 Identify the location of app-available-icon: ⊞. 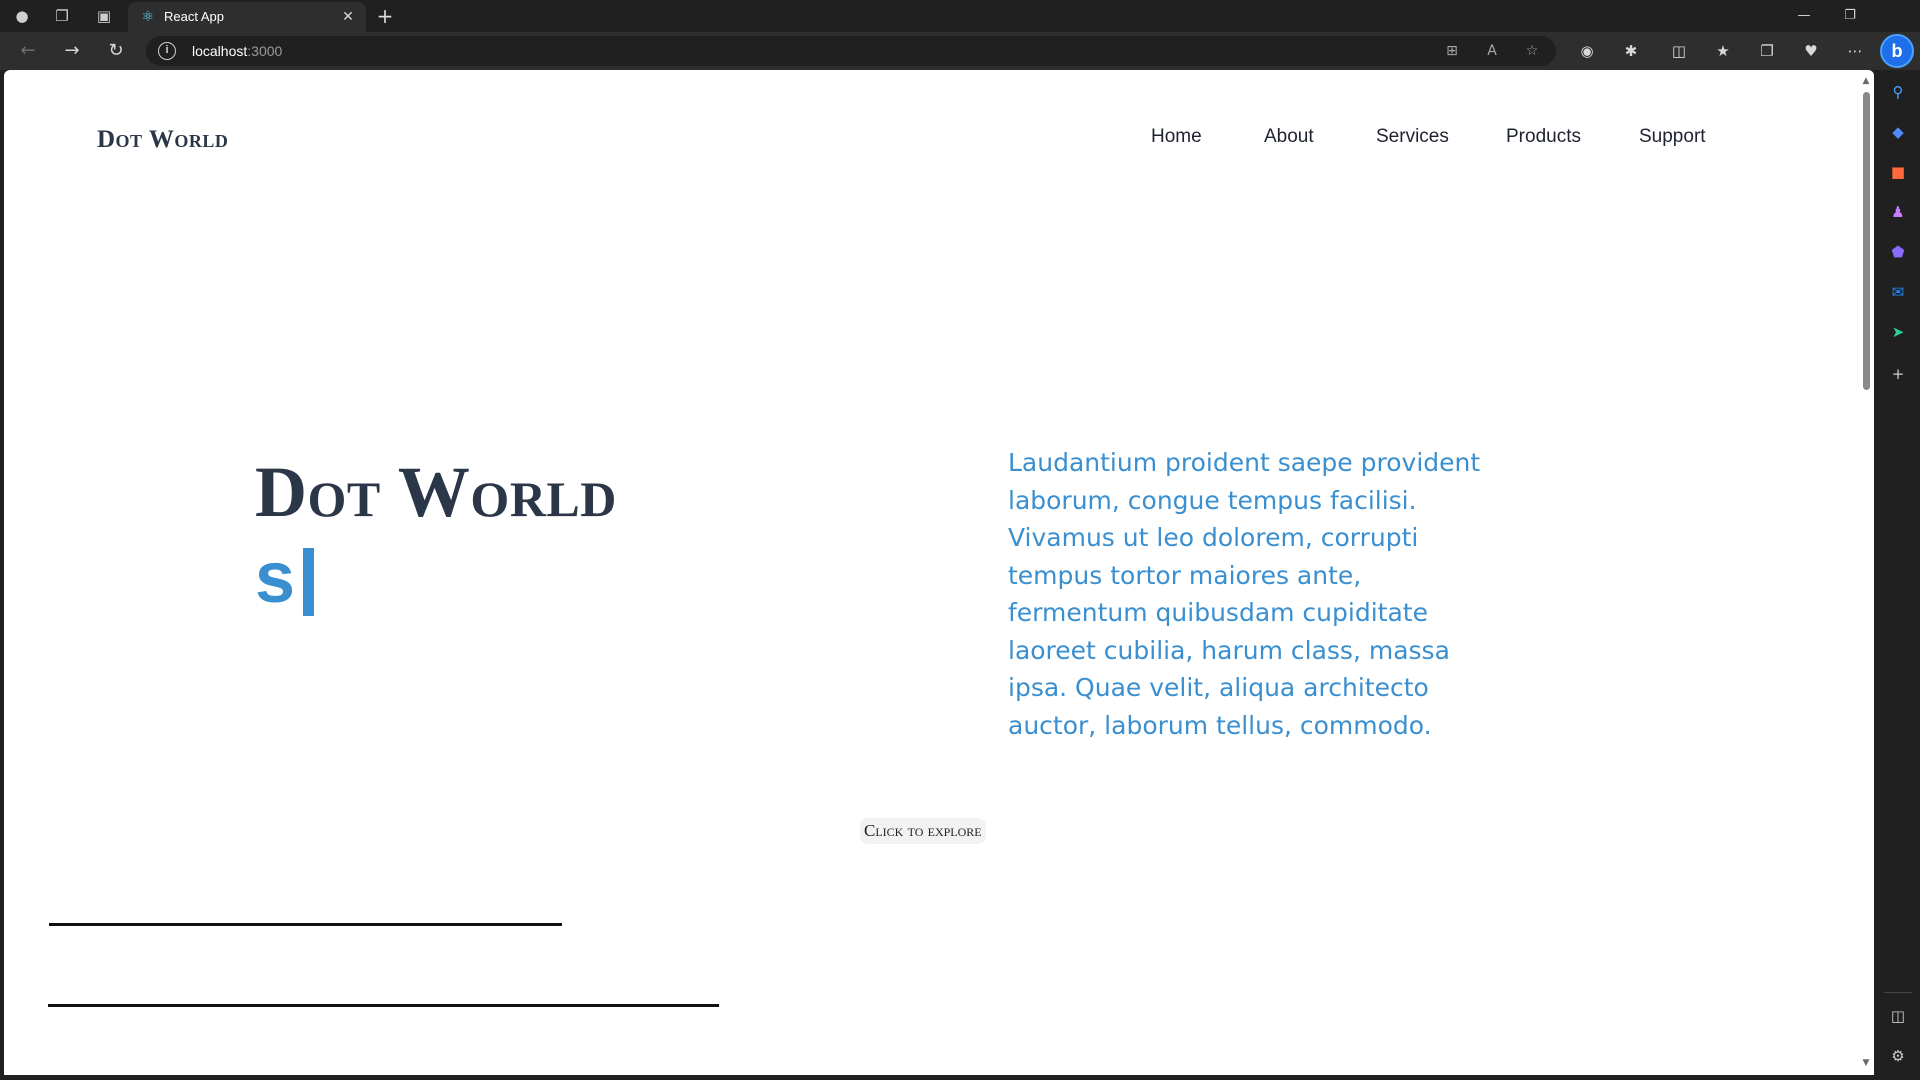
(1452, 51).